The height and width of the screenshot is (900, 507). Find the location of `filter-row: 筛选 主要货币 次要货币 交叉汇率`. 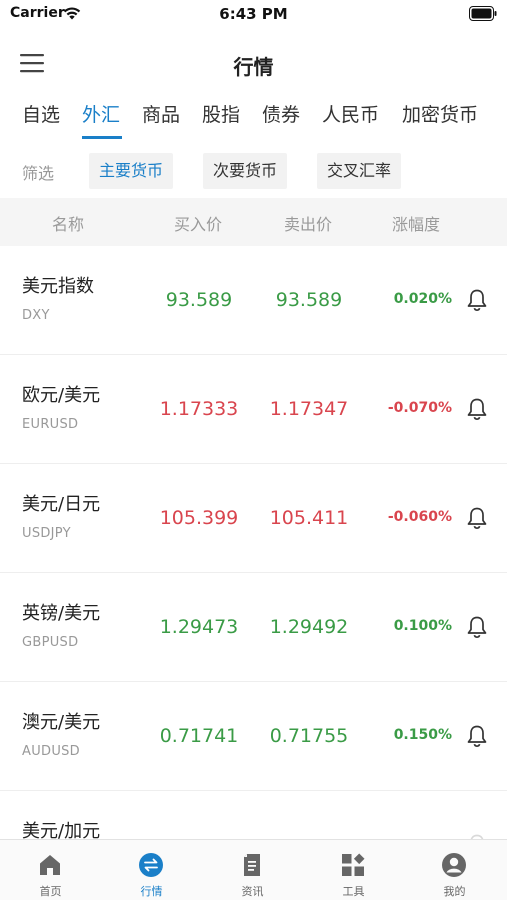

filter-row: 筛选 主要货币 次要货币 交叉汇率 is located at coordinates (253, 171).